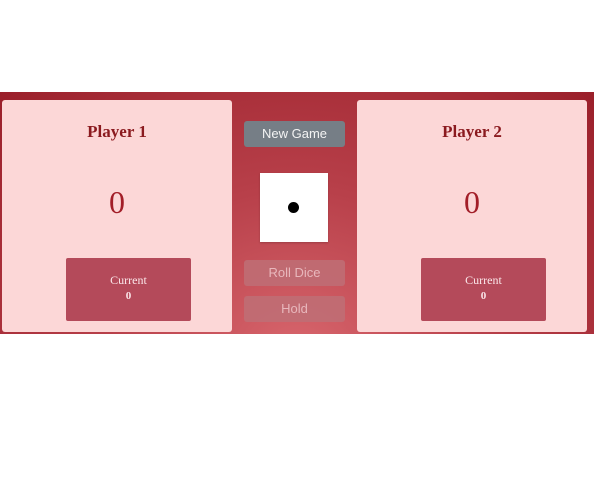  I want to click on player-2-current-label: Current, so click(483, 280).